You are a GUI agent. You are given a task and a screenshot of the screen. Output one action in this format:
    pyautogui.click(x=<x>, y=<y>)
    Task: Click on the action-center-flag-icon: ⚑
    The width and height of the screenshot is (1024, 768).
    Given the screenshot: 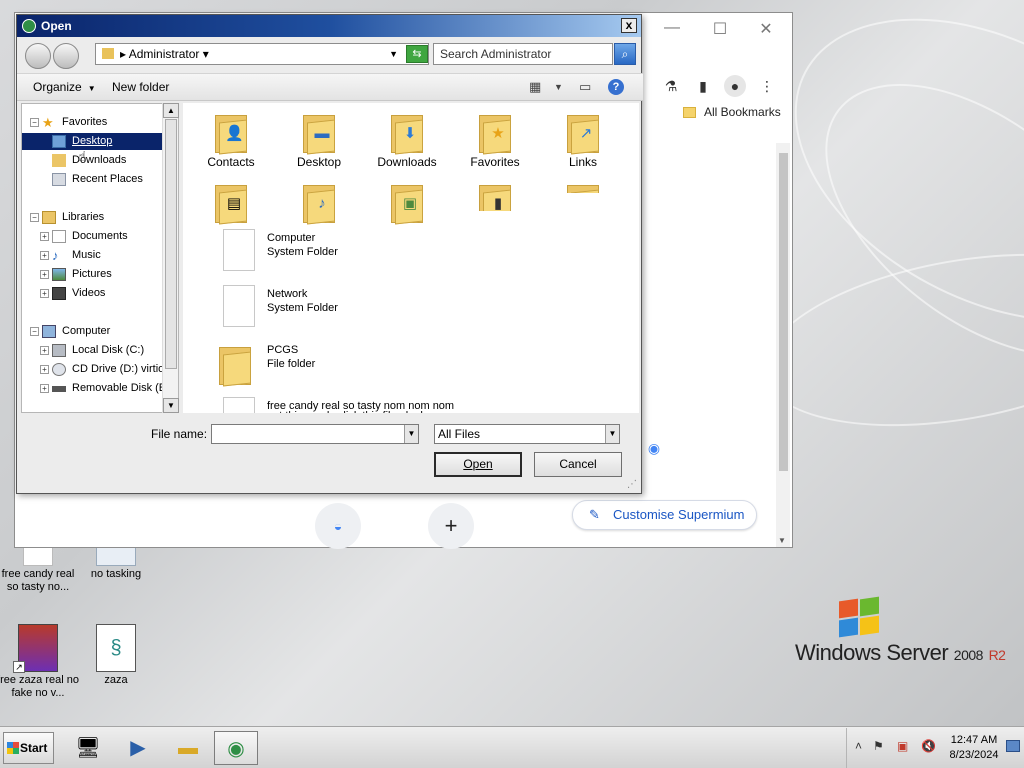 What is the action you would take?
    pyautogui.click(x=878, y=746)
    